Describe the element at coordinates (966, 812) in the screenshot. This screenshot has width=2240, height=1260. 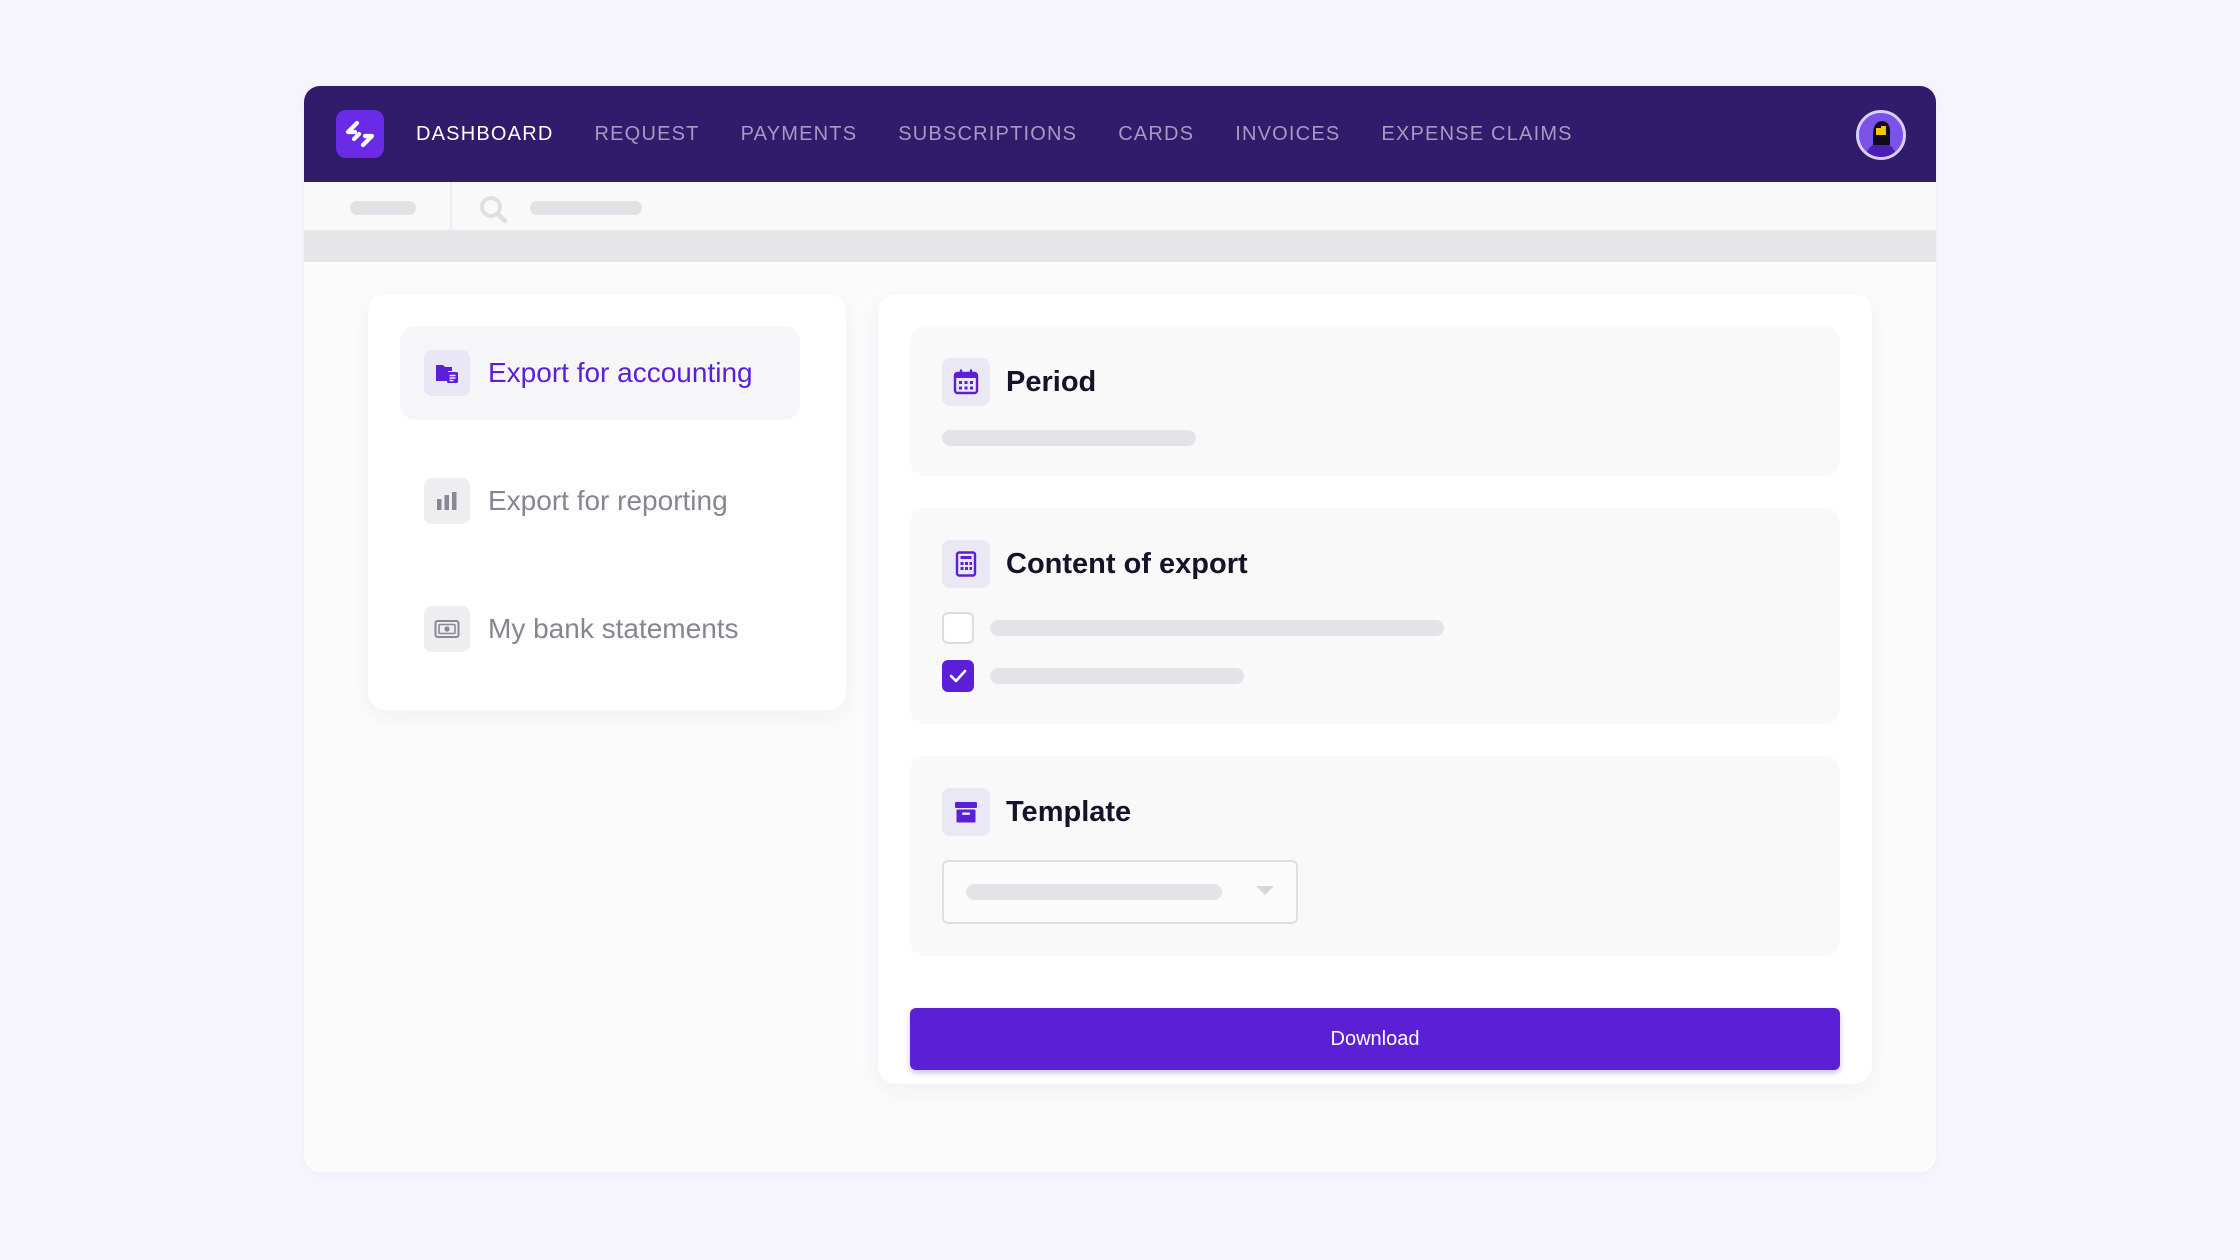
I see `archive-box-icon` at that location.